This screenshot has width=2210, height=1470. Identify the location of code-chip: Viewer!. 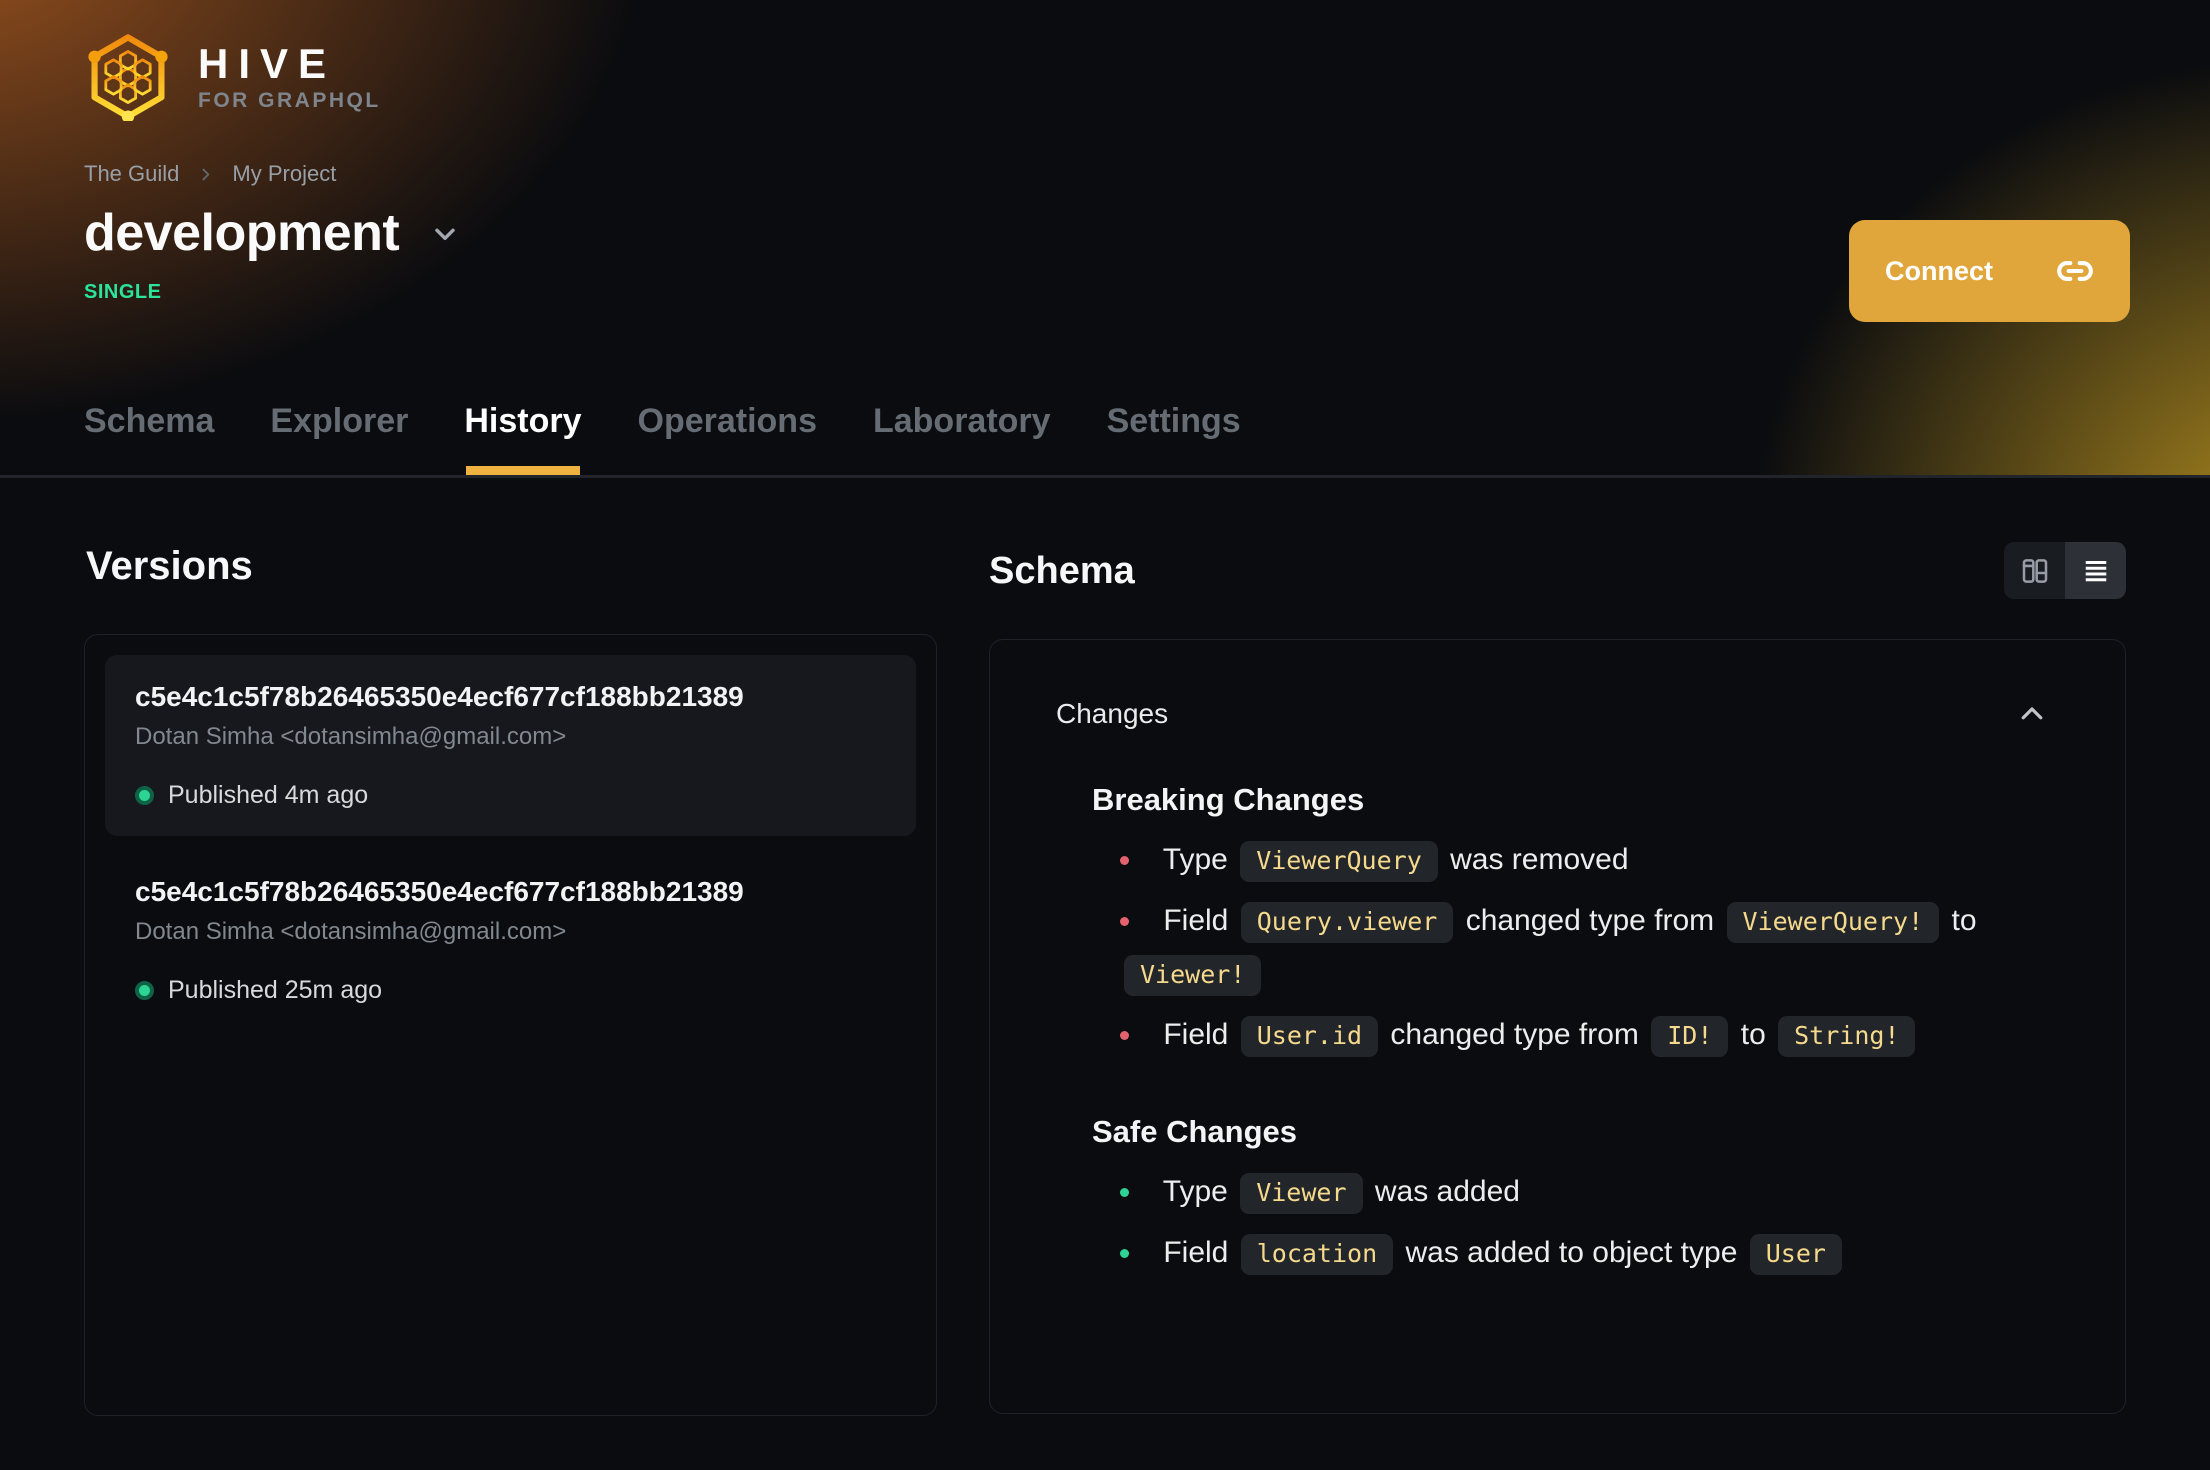
(1193, 975).